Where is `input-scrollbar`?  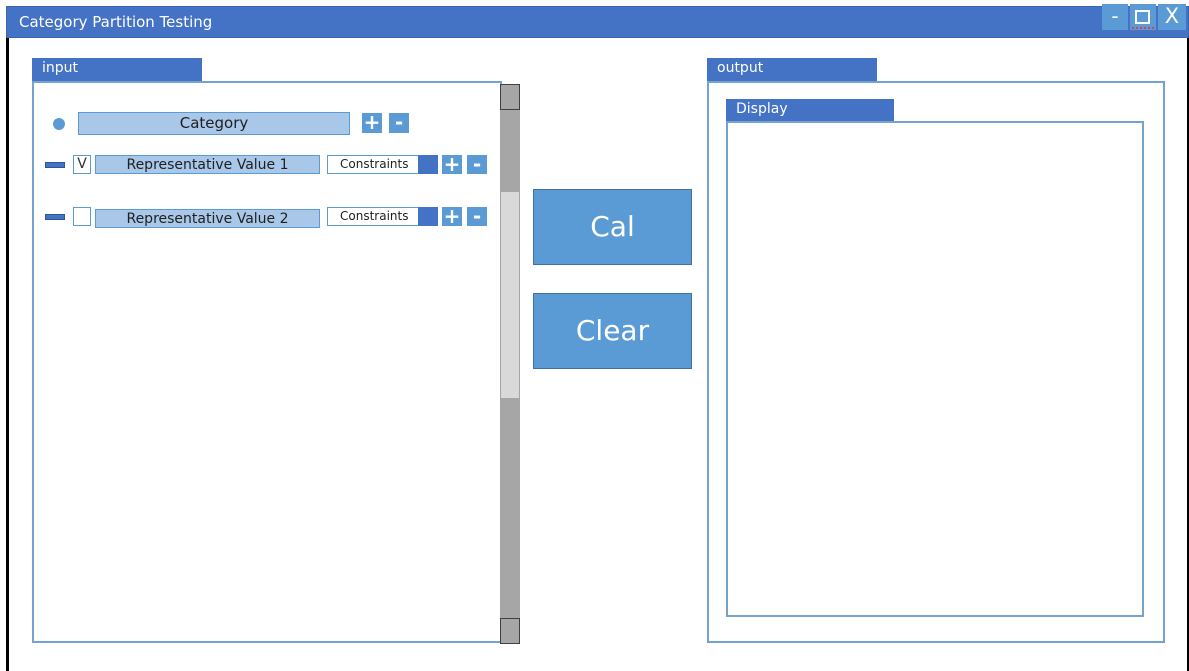
input-scrollbar is located at coordinates (510, 364).